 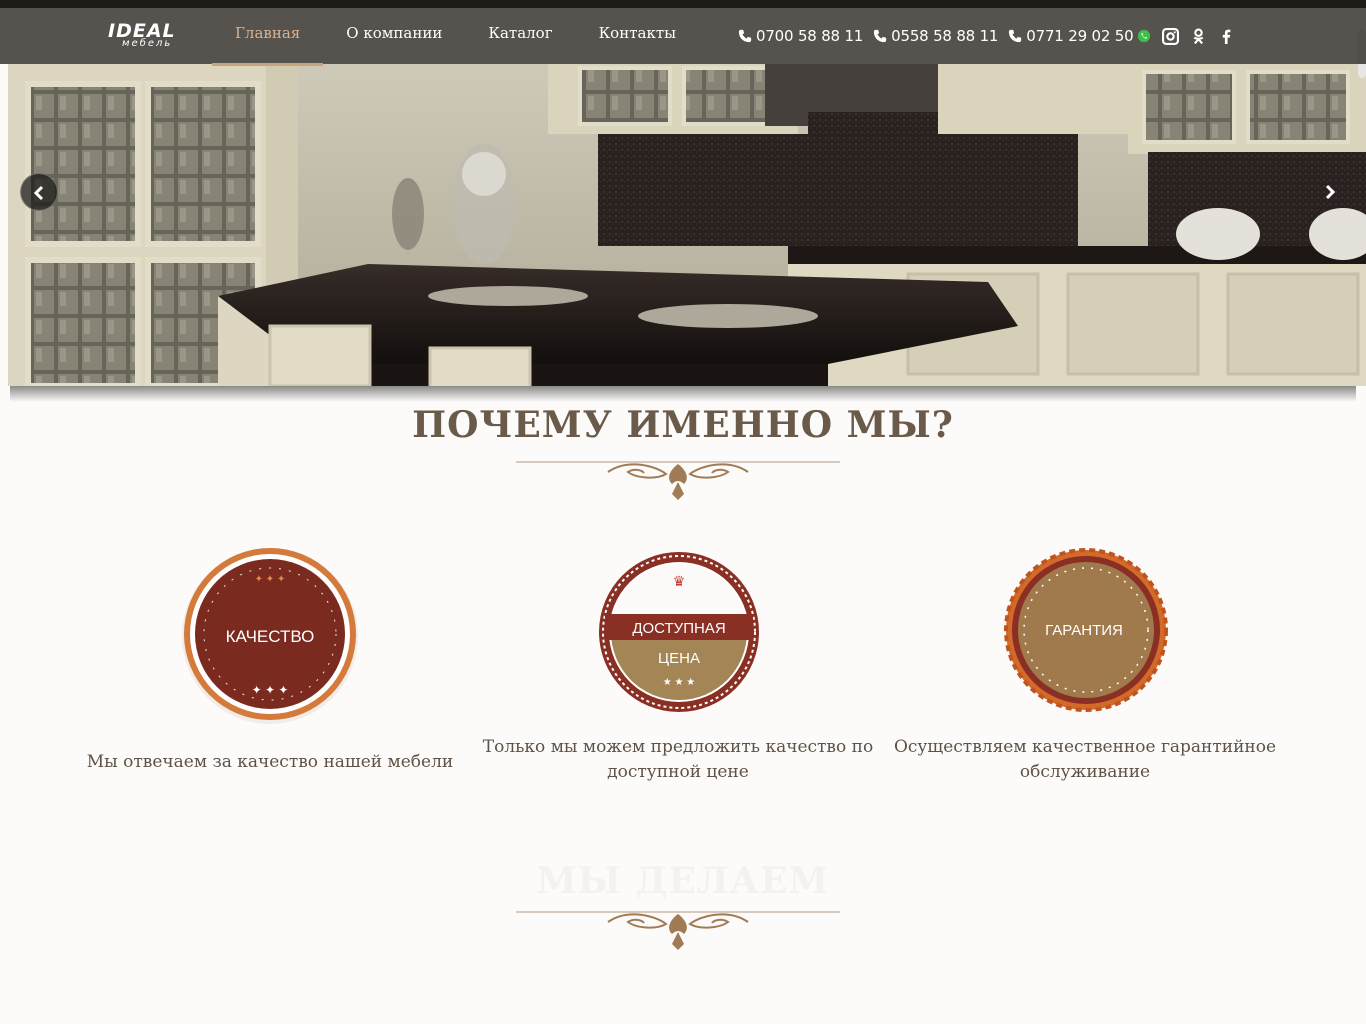 I want to click on chevron-right-icon, so click(x=1330, y=192).